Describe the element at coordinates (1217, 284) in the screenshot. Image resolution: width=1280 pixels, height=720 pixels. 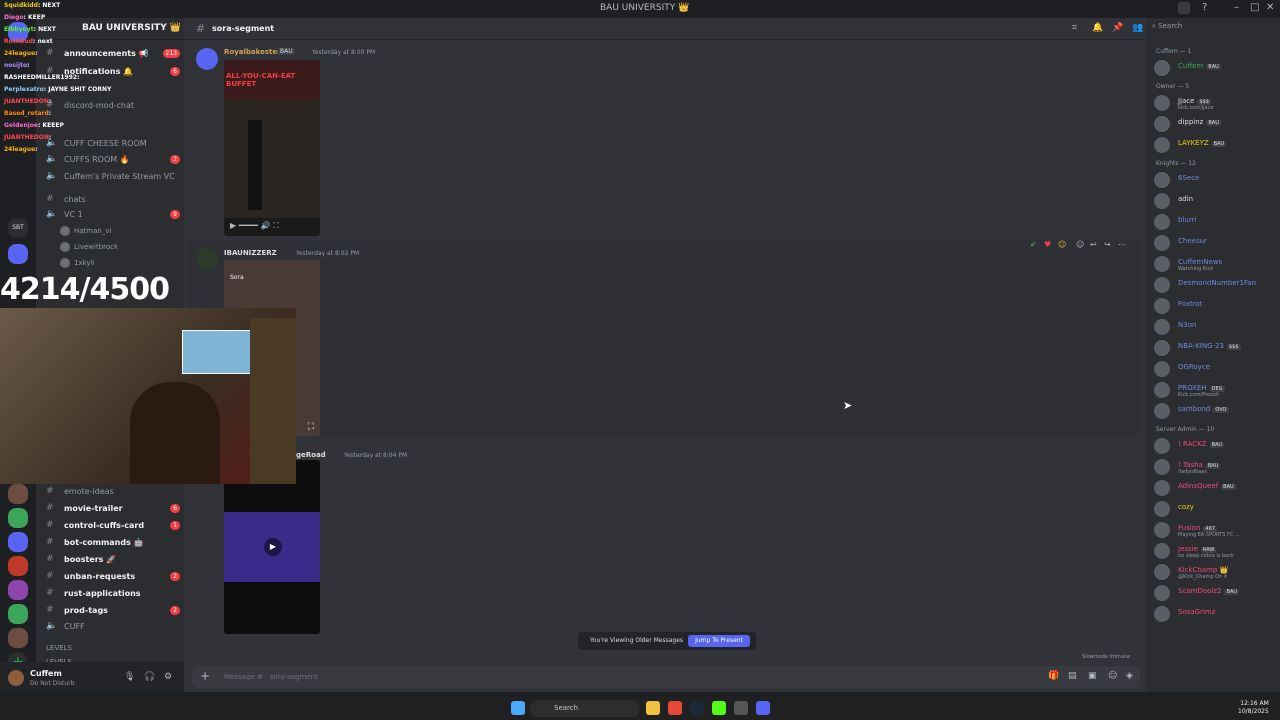
I see `member-item: DesmondNumber1Fan` at that location.